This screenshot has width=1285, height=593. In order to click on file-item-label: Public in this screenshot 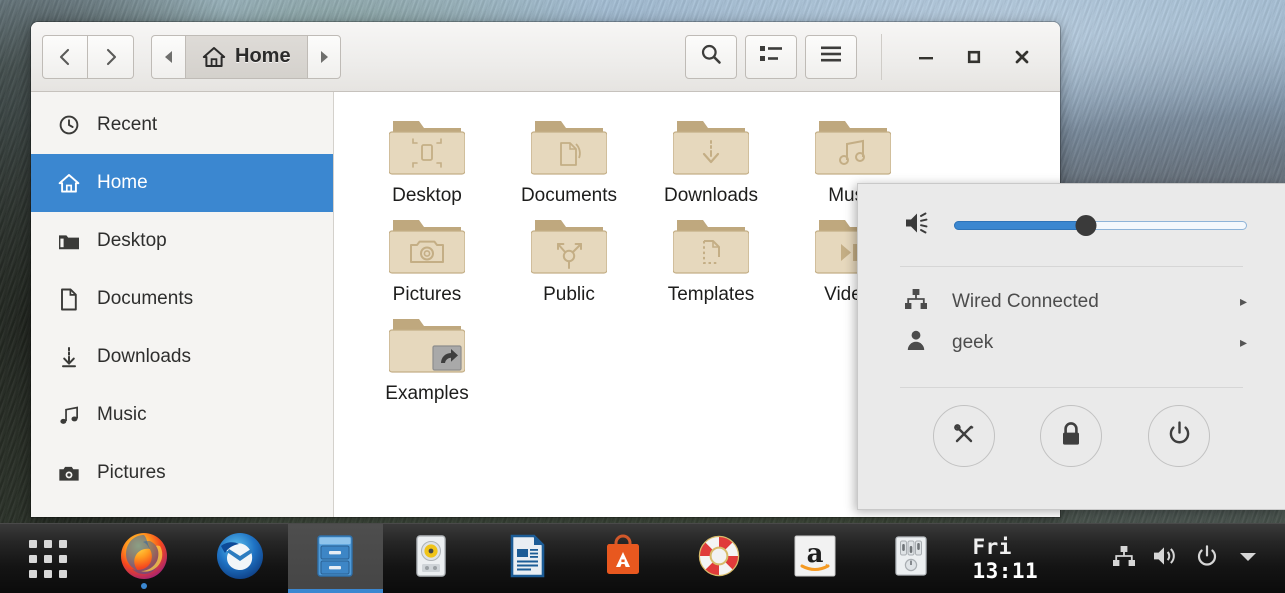, I will do `click(569, 294)`.